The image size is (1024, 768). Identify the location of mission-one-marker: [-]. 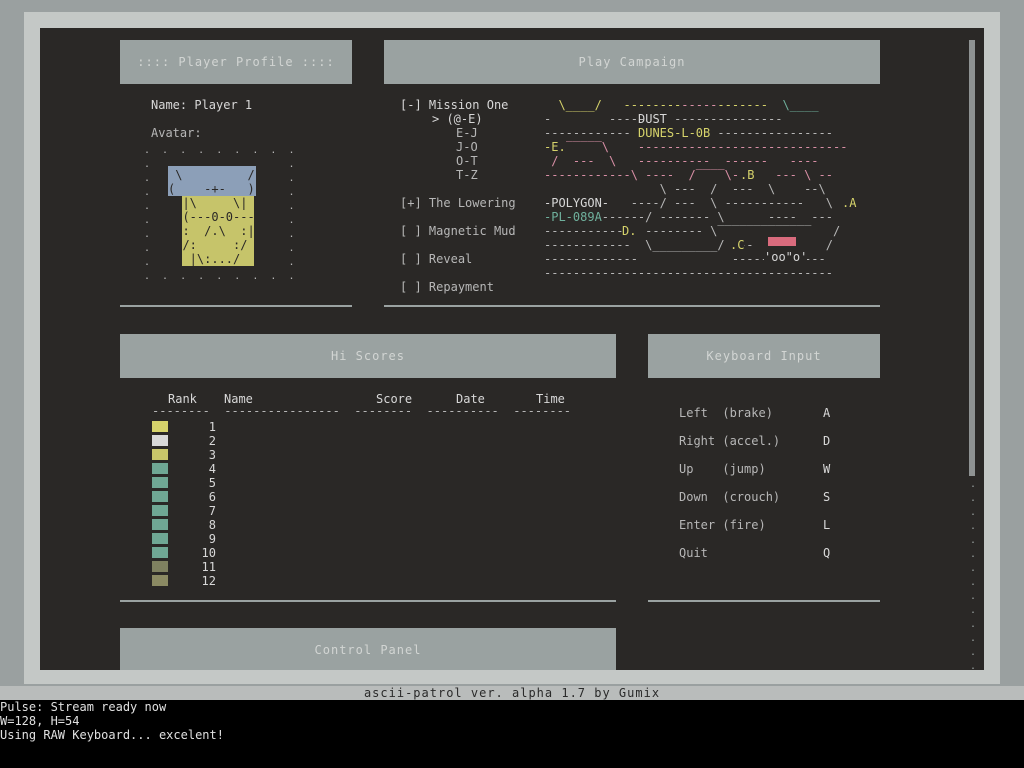
(411, 105).